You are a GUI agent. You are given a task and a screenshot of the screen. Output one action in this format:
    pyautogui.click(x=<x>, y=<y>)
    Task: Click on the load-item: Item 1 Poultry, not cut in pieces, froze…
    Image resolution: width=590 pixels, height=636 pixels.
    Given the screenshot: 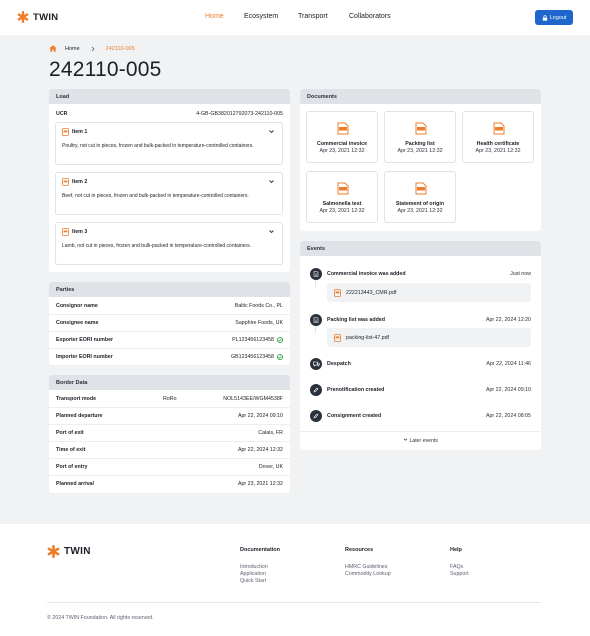 What is the action you would take?
    pyautogui.click(x=169, y=143)
    